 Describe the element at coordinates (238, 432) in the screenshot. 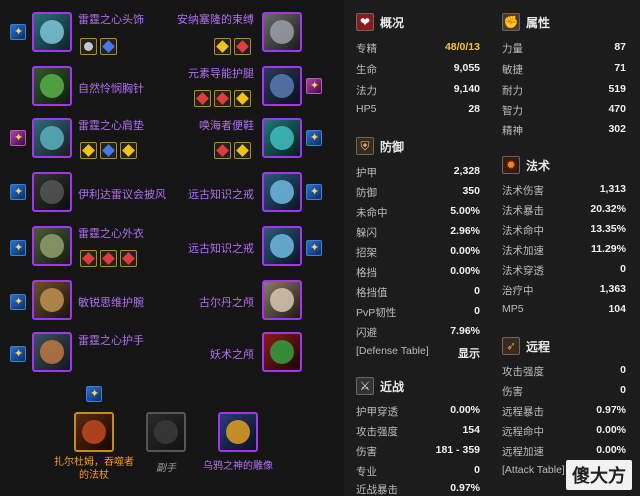

I see `relic-slot-icon` at that location.